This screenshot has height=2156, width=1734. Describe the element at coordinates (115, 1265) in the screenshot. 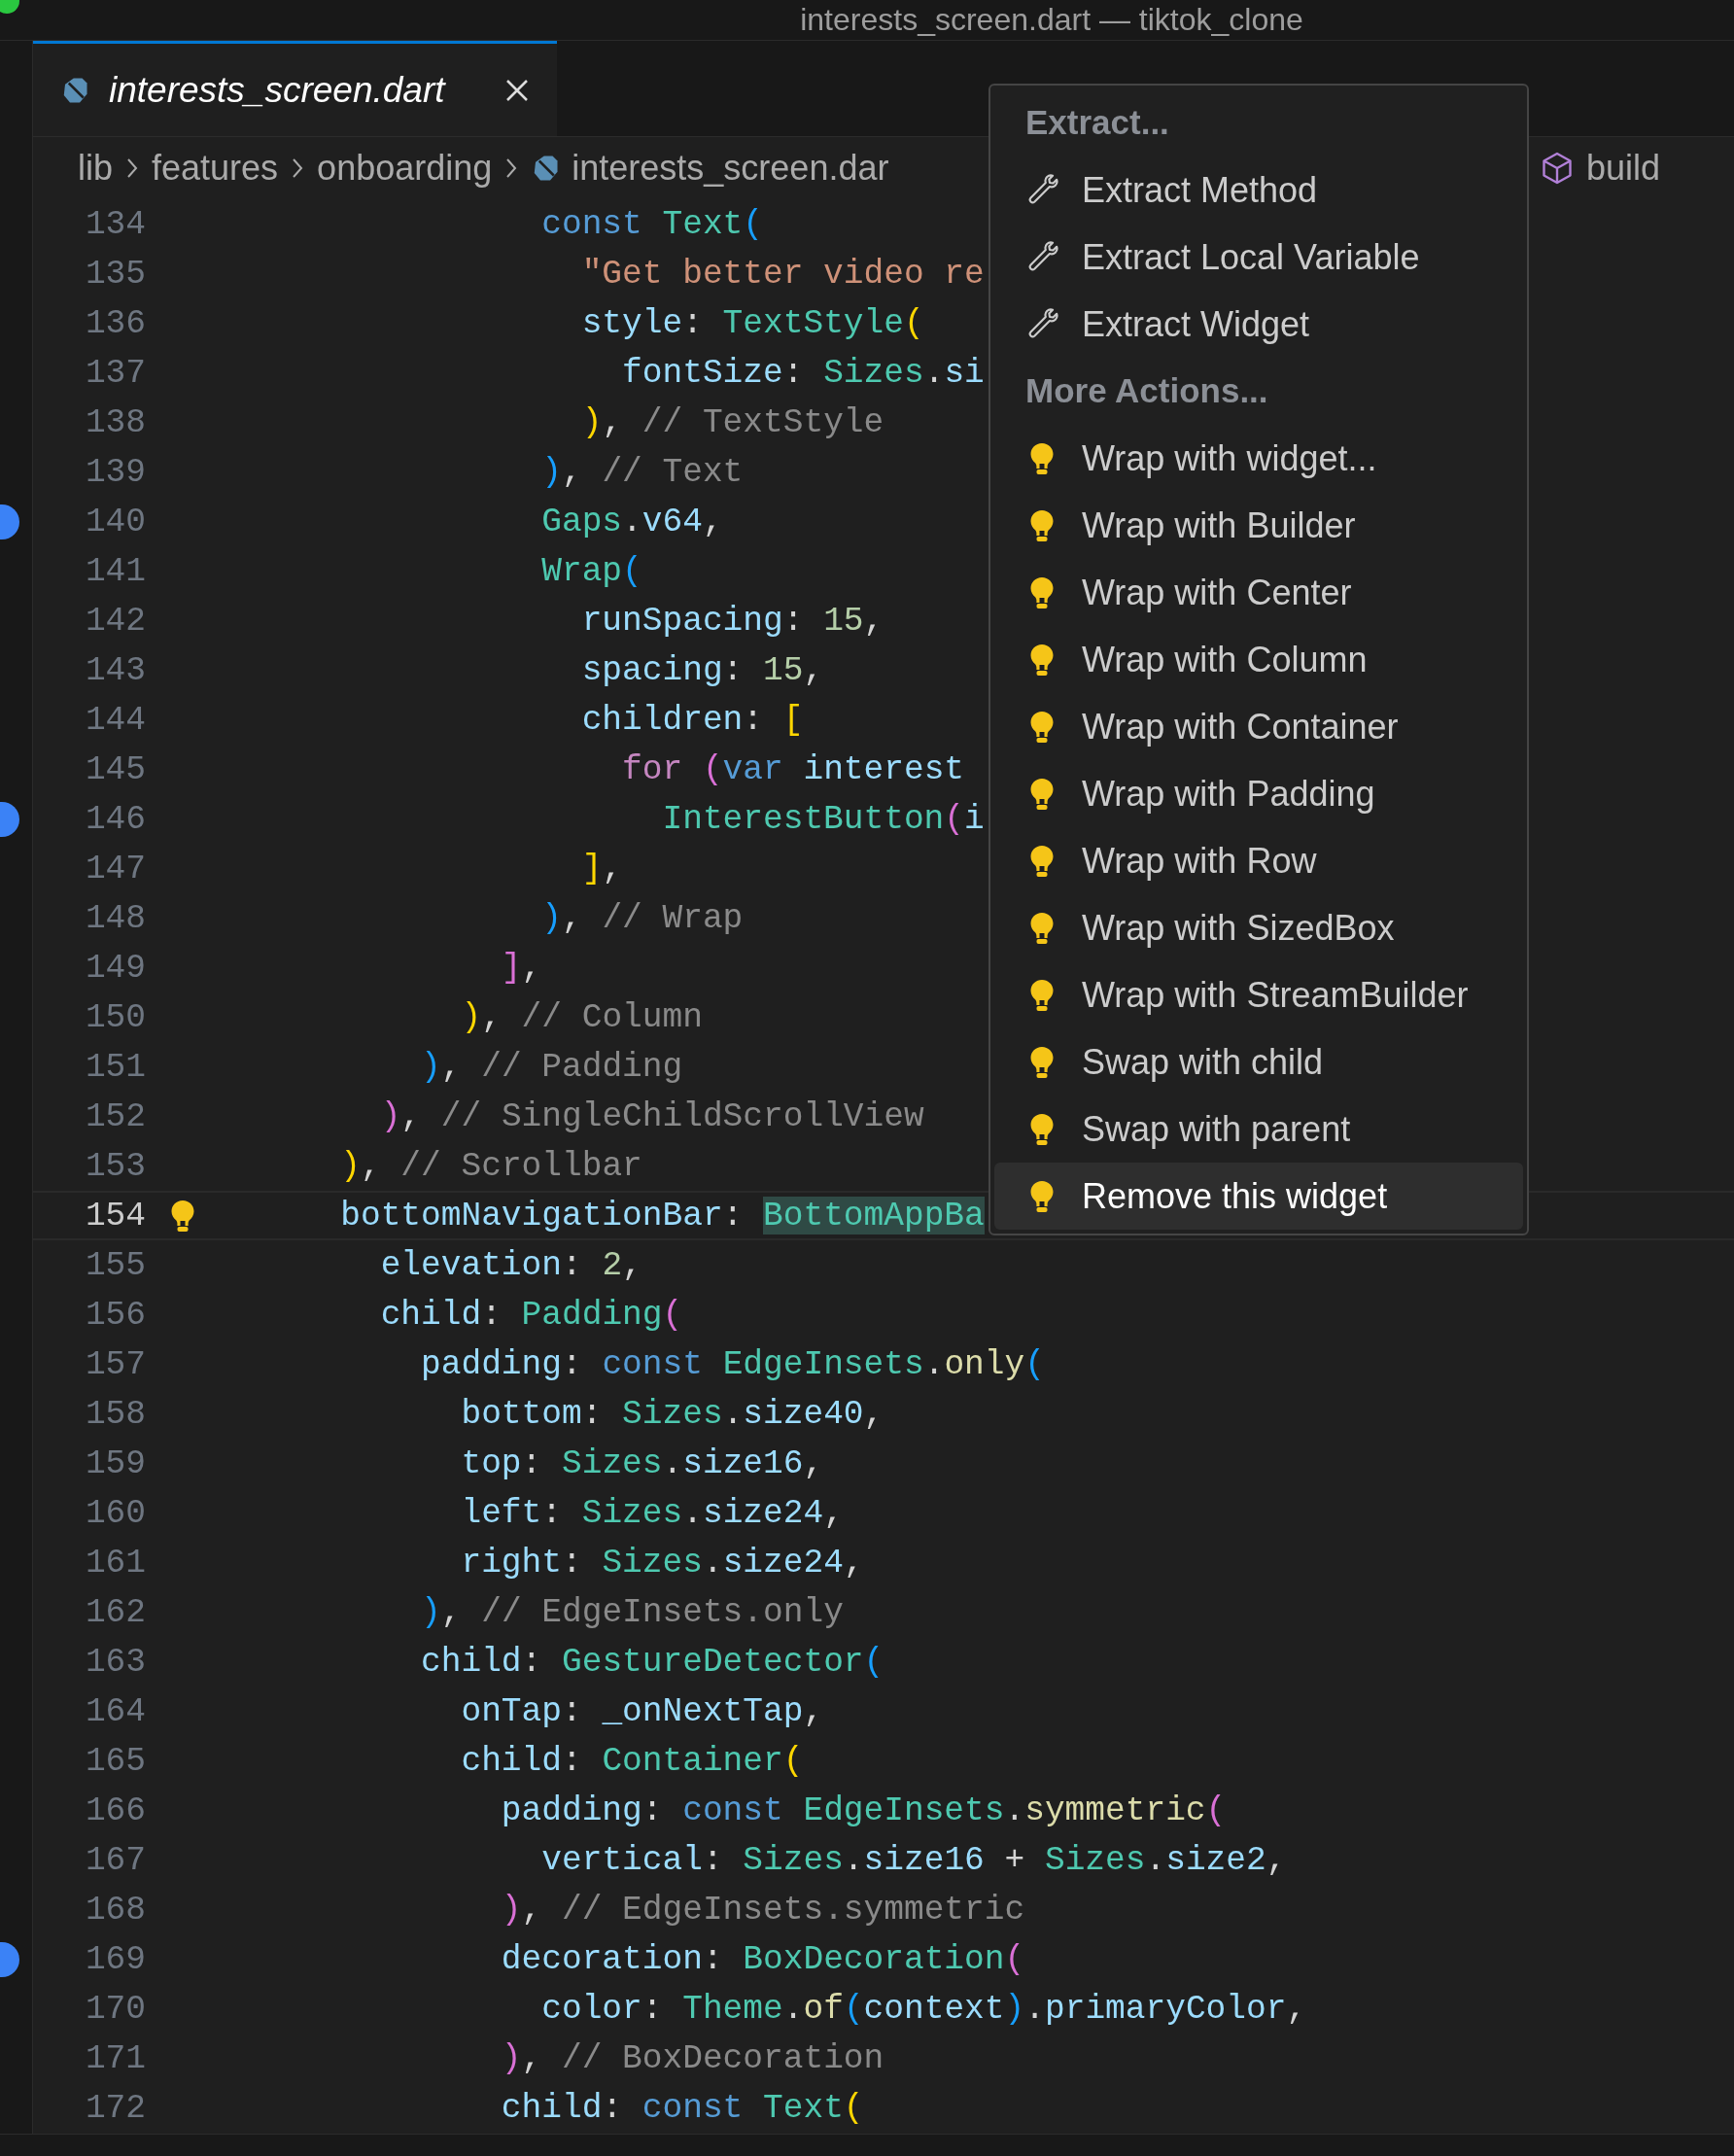

I see `line-number: 155` at that location.